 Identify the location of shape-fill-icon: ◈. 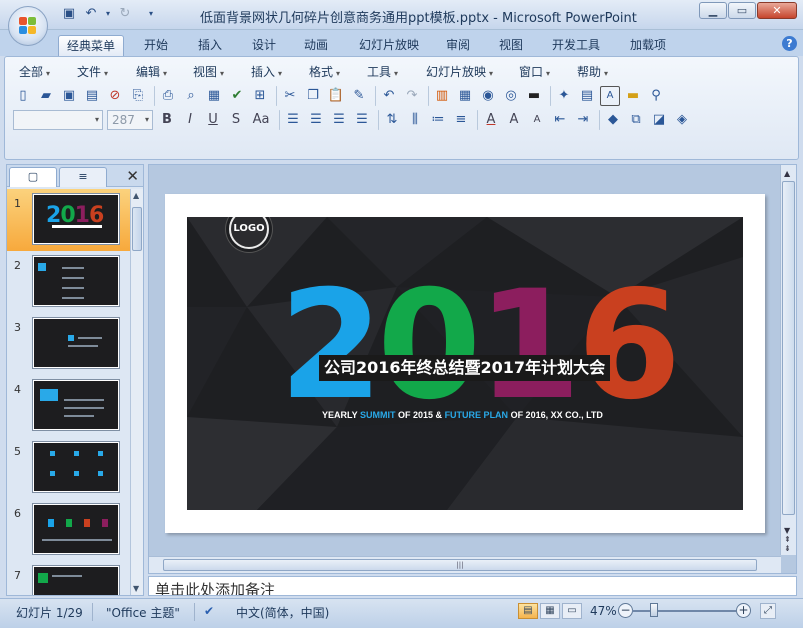
(682, 120).